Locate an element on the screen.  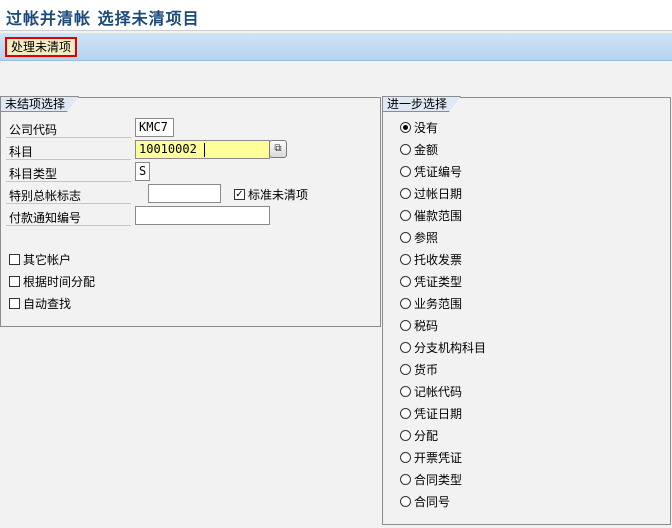
further-selection-radio: 开票凭证 is located at coordinates (431, 457).